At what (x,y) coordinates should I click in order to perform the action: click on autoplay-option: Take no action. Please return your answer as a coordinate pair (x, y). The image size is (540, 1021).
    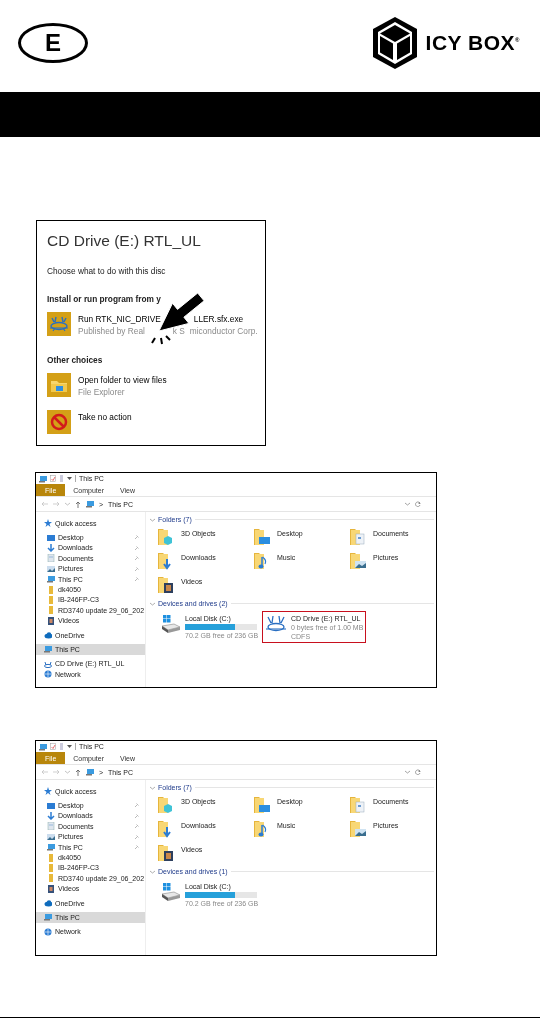
    Looking at the image, I should click on (89, 422).